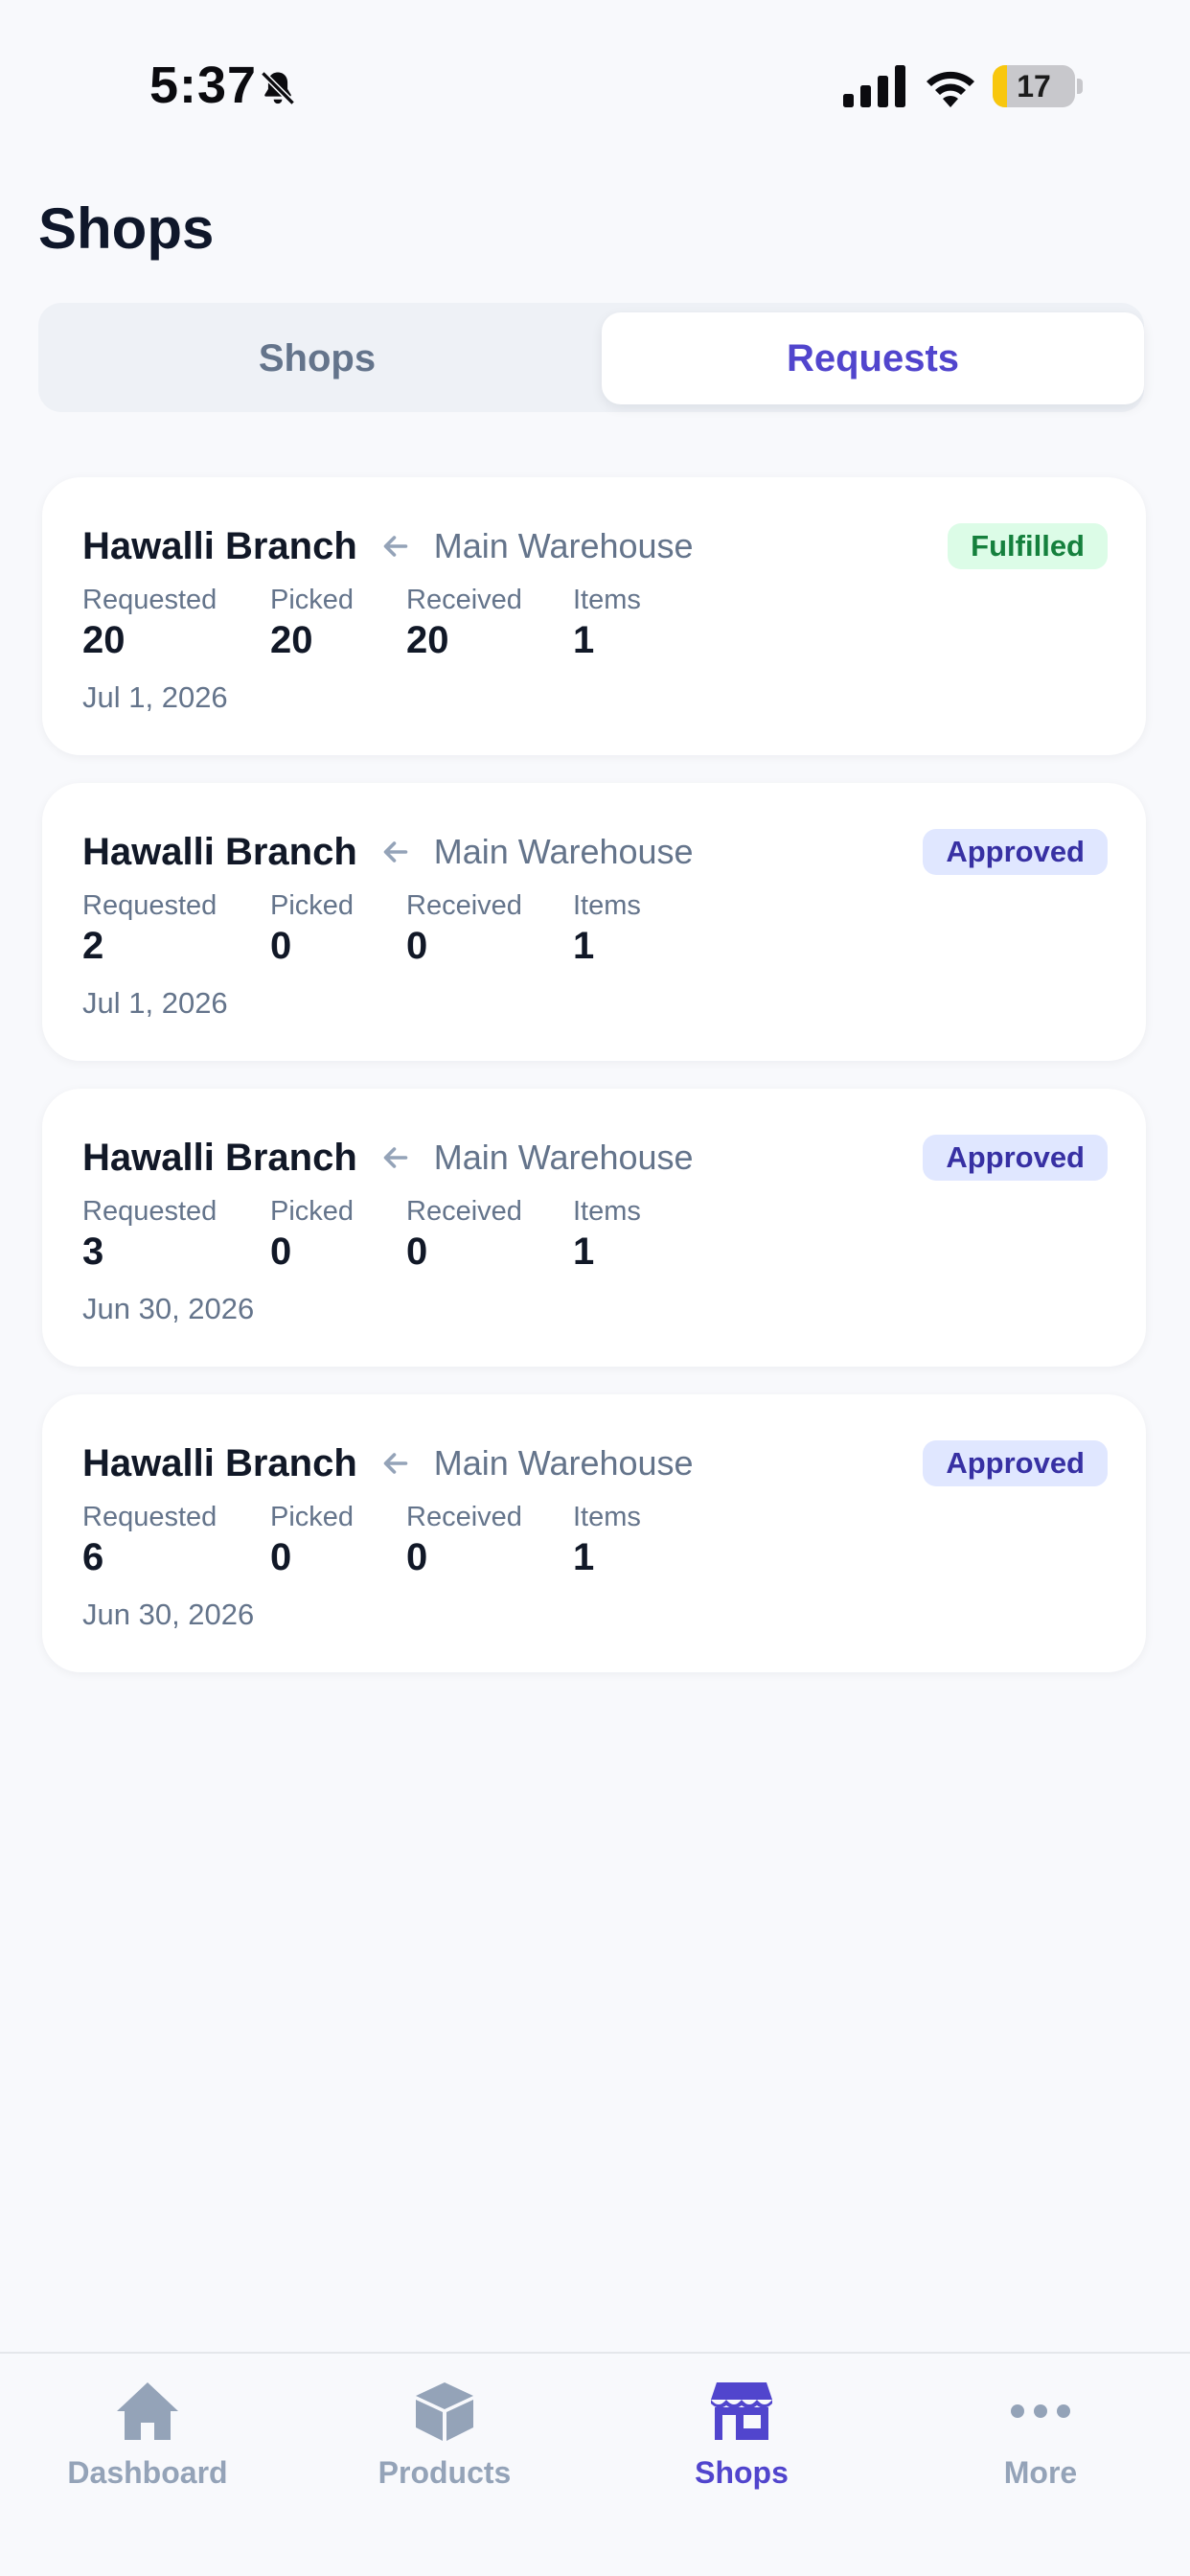  What do you see at coordinates (93, 1557) in the screenshot?
I see `stat-value: 6` at bounding box center [93, 1557].